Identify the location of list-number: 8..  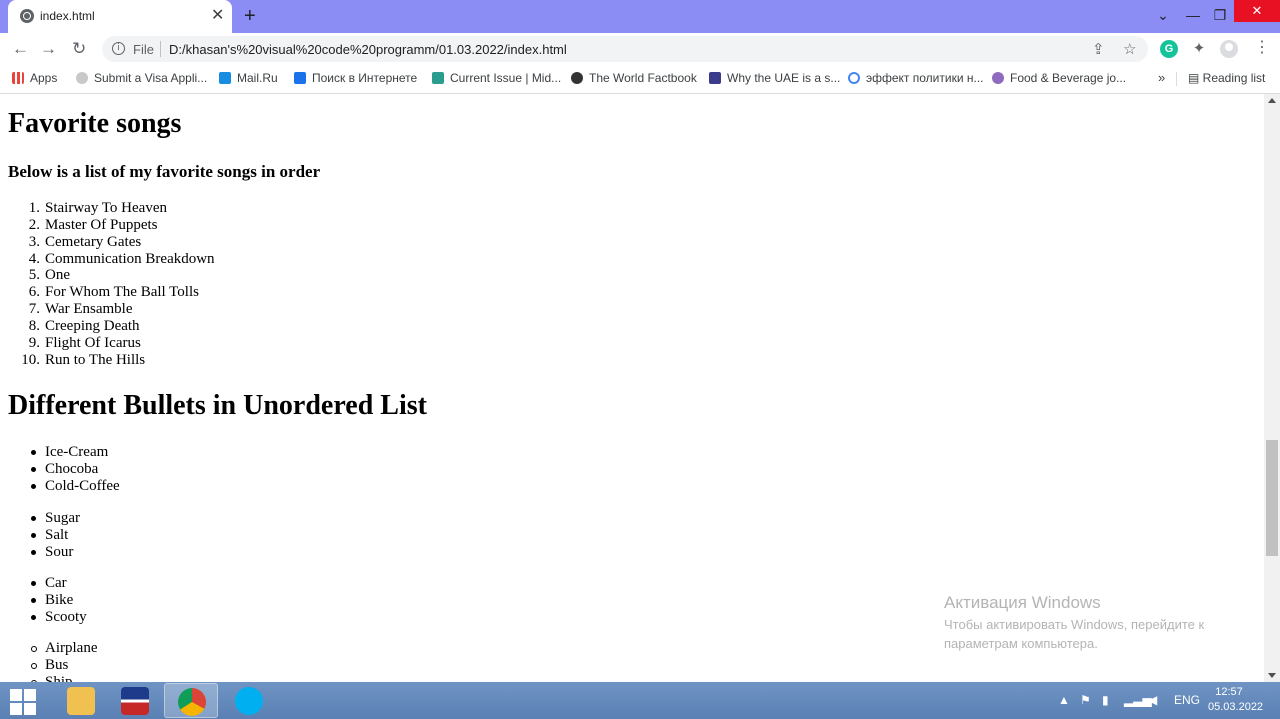
(34, 325).